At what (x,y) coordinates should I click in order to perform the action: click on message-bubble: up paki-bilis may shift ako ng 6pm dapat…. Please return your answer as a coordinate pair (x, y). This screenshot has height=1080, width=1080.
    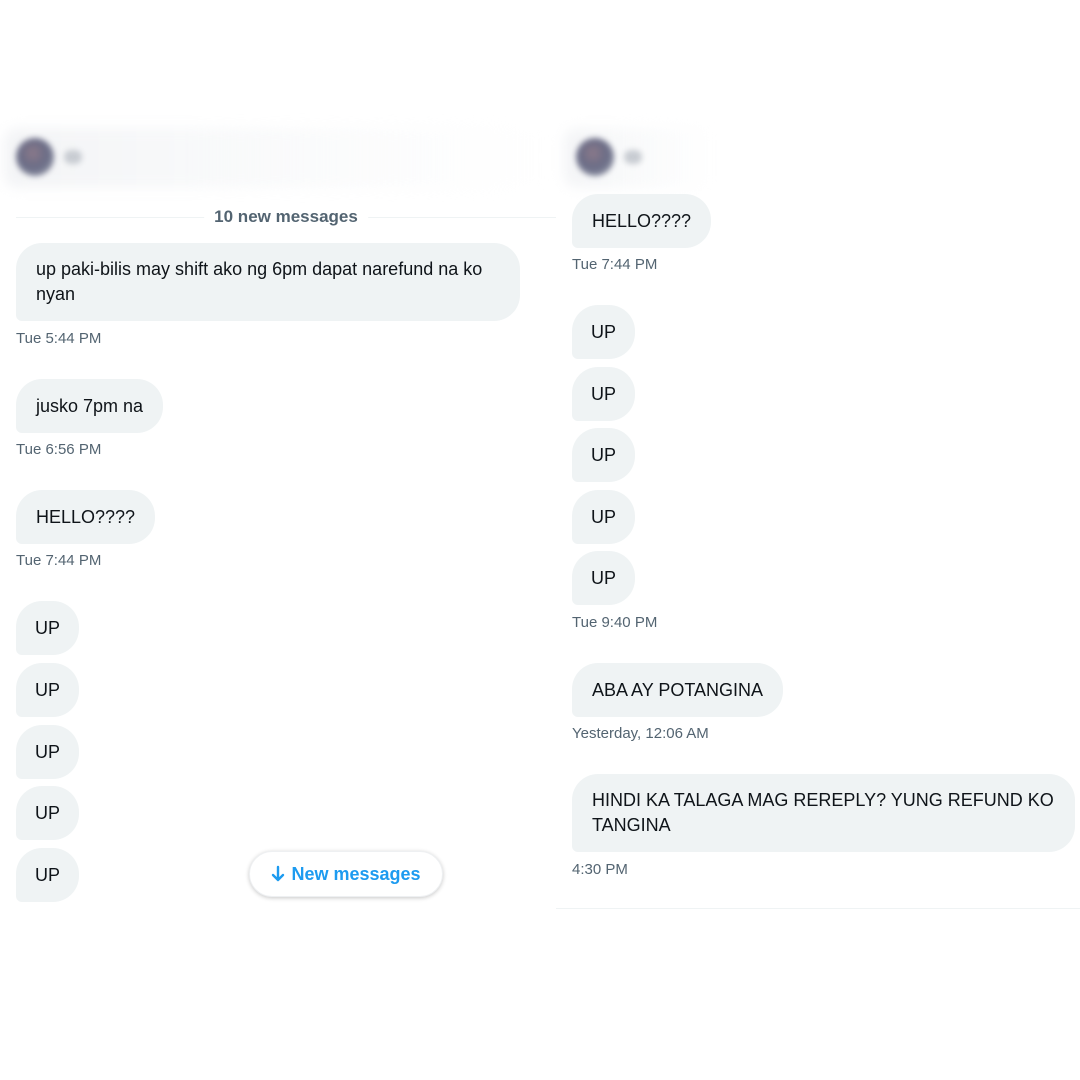
    Looking at the image, I should click on (268, 282).